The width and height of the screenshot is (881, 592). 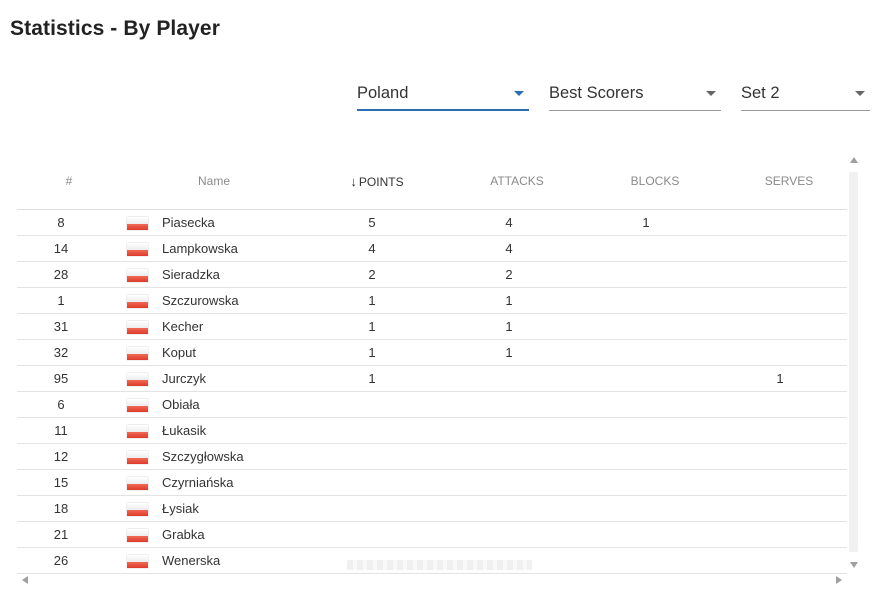 What do you see at coordinates (432, 509) in the screenshot?
I see `table-row: 18 Łysiak` at bounding box center [432, 509].